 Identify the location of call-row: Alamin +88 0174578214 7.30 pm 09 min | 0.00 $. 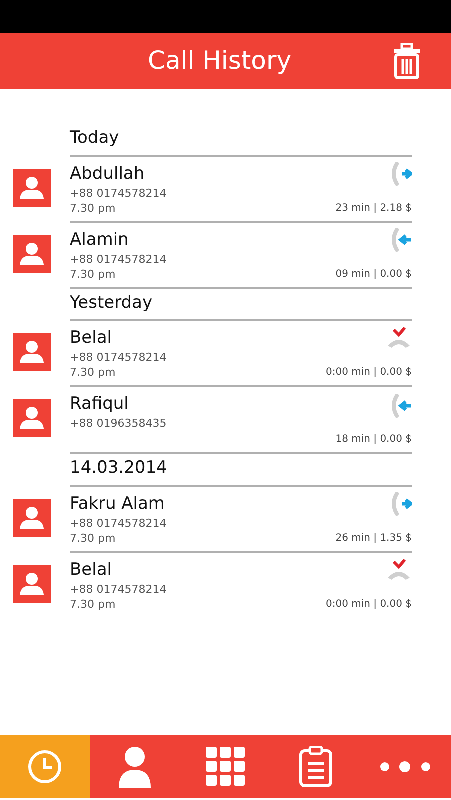
(225, 255).